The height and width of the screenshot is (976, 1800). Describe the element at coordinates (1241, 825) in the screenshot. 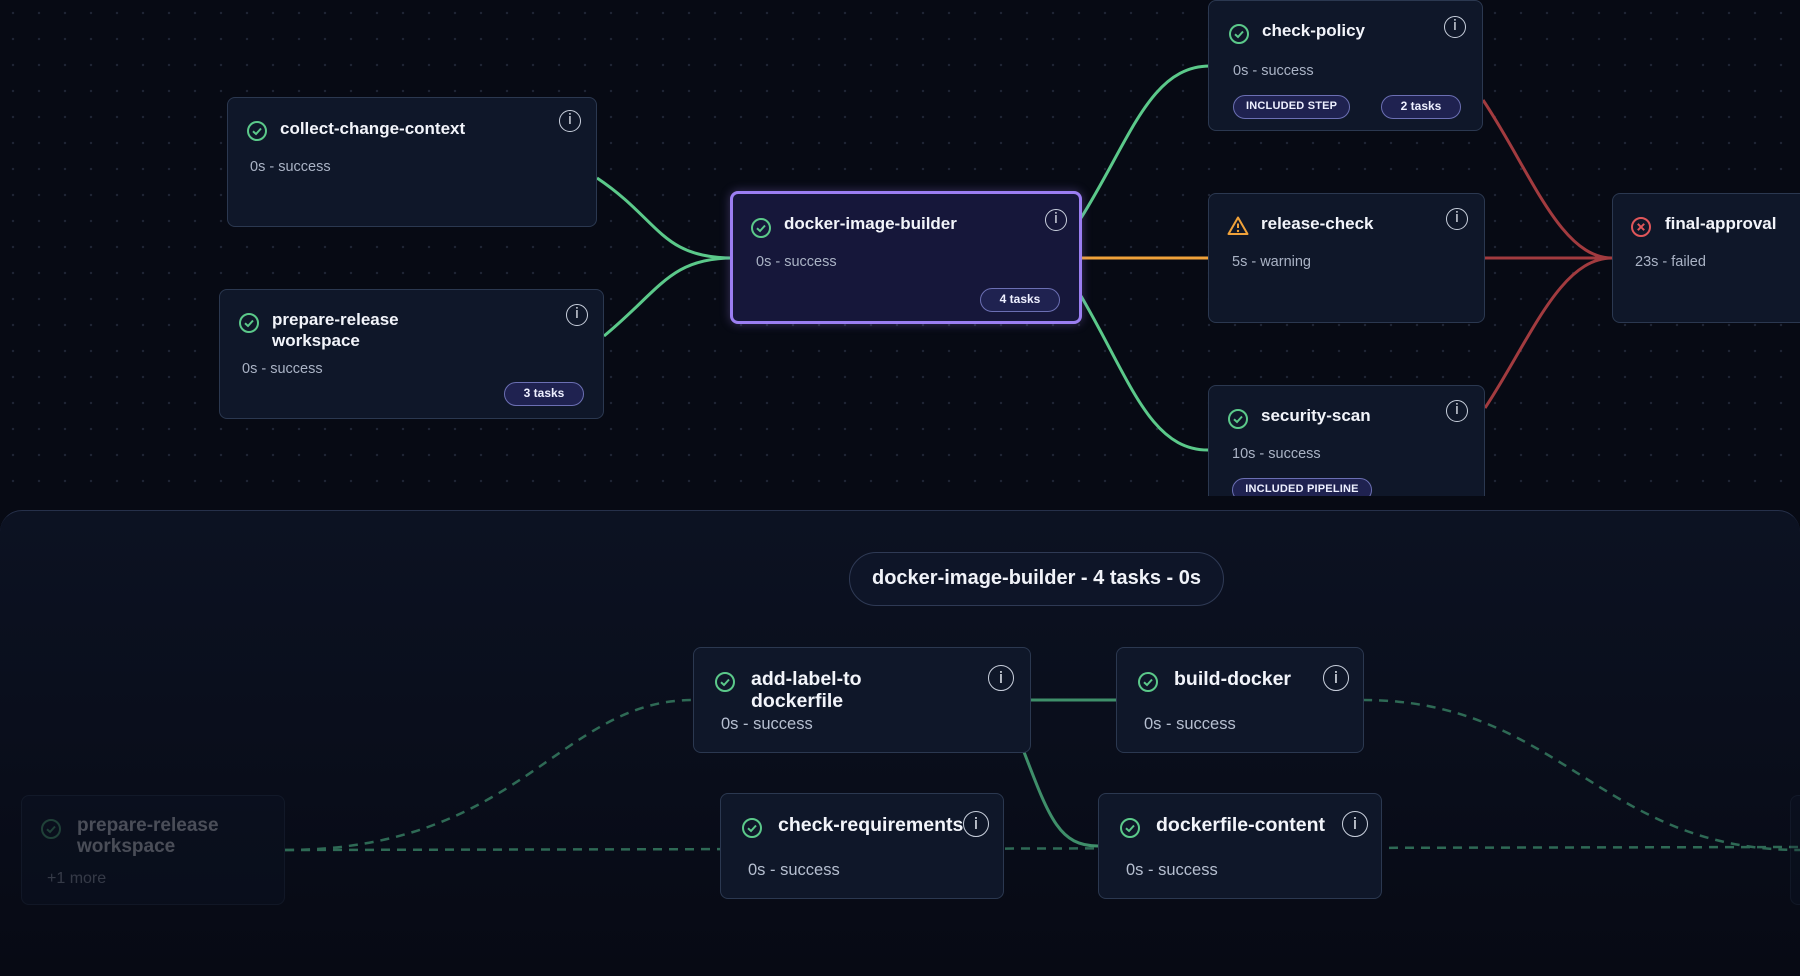

I see `node-title: dockerfile-content` at that location.